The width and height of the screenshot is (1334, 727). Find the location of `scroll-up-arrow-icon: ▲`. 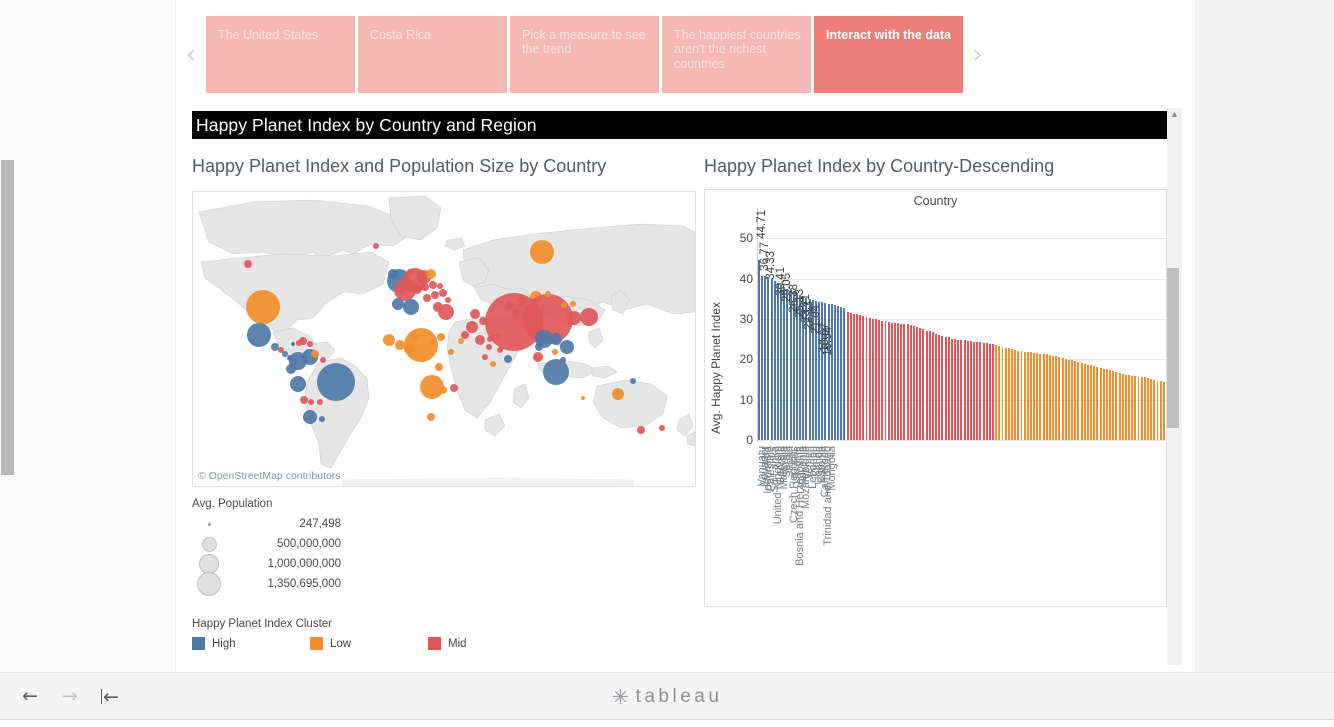

scroll-up-arrow-icon: ▲ is located at coordinates (1174, 114).